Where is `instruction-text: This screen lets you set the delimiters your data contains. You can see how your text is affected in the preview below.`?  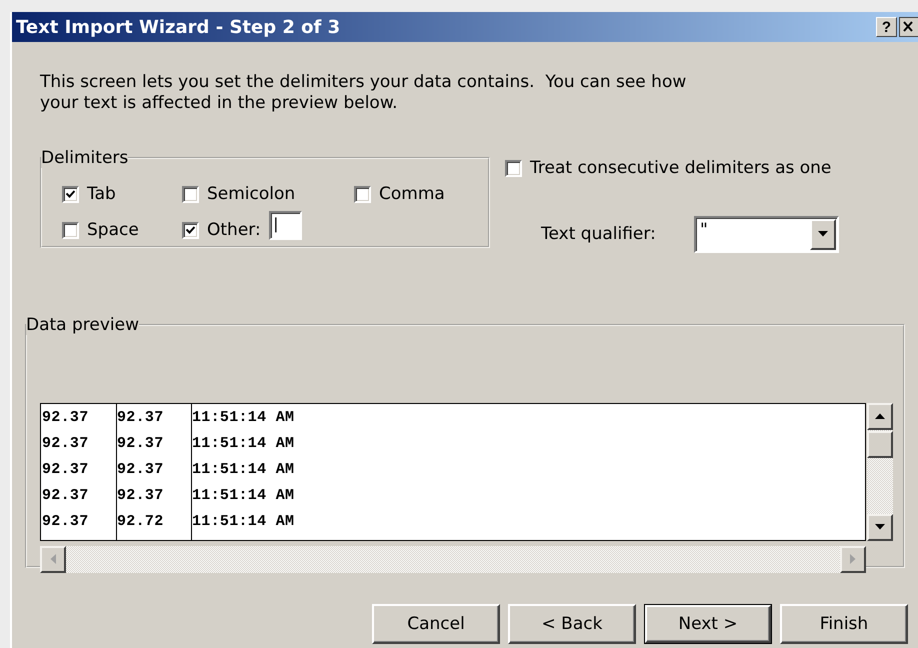 instruction-text: This screen lets you set the delimiters your data contains. You can see how your text is affected in the preview below. is located at coordinates (364, 93).